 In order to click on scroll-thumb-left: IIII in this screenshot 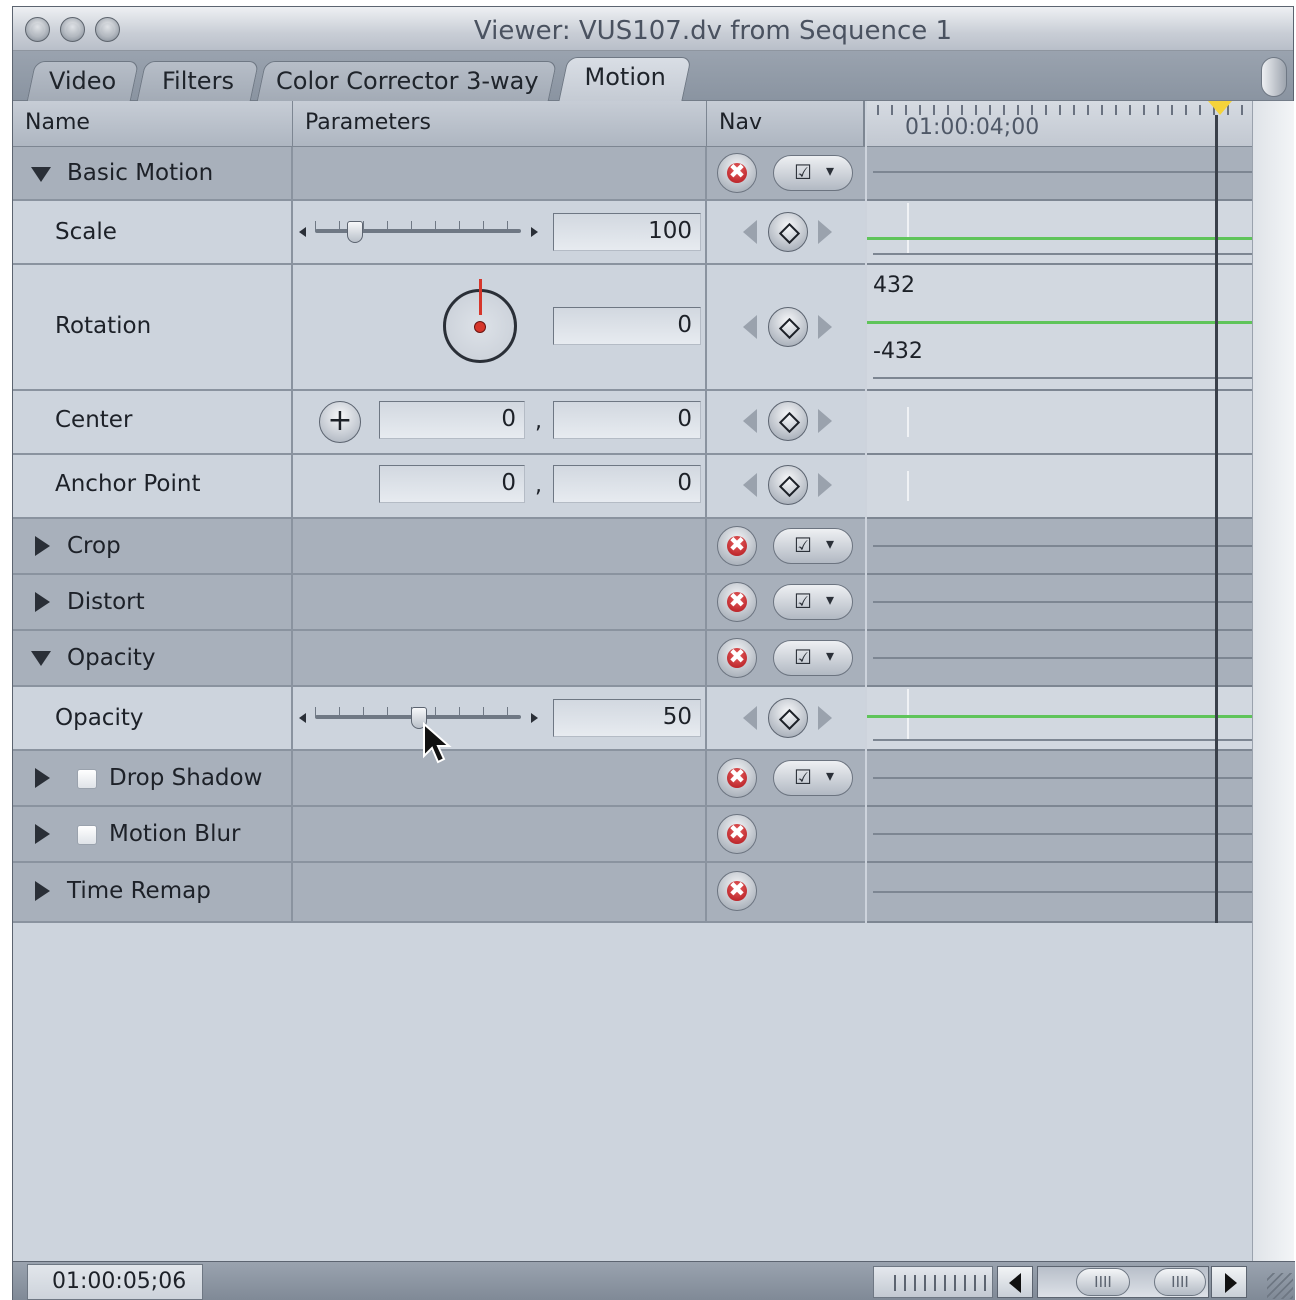, I will do `click(1103, 1282)`.